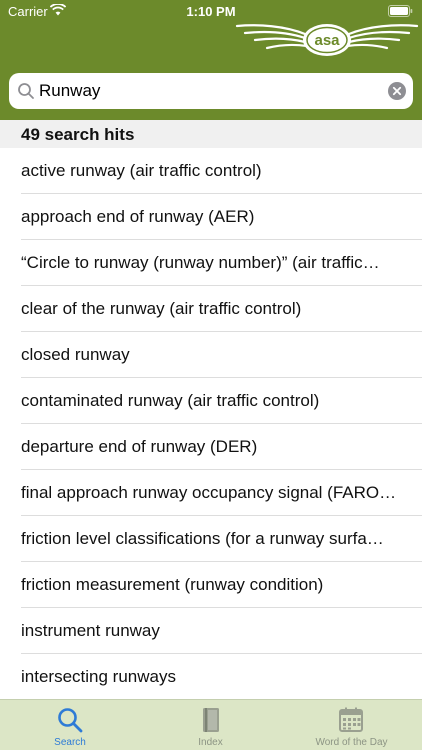  Describe the element at coordinates (141, 170) in the screenshot. I see `list-item-label: active runway (air traffic control)` at that location.